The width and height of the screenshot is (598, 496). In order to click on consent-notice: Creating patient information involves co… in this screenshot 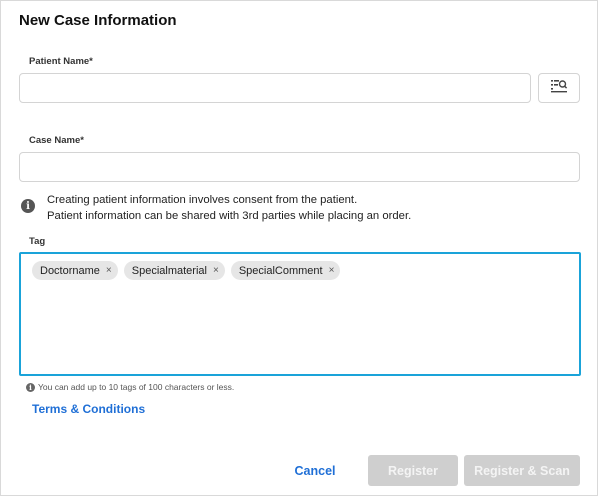, I will do `click(229, 208)`.